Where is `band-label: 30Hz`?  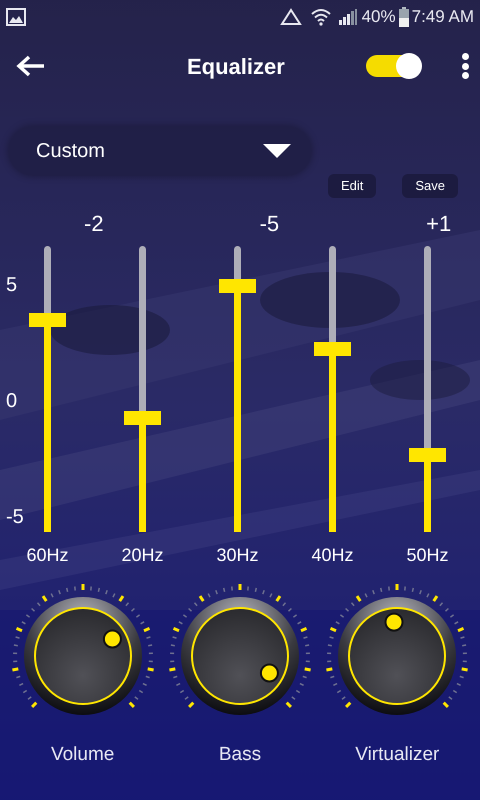
band-label: 30Hz is located at coordinates (237, 555).